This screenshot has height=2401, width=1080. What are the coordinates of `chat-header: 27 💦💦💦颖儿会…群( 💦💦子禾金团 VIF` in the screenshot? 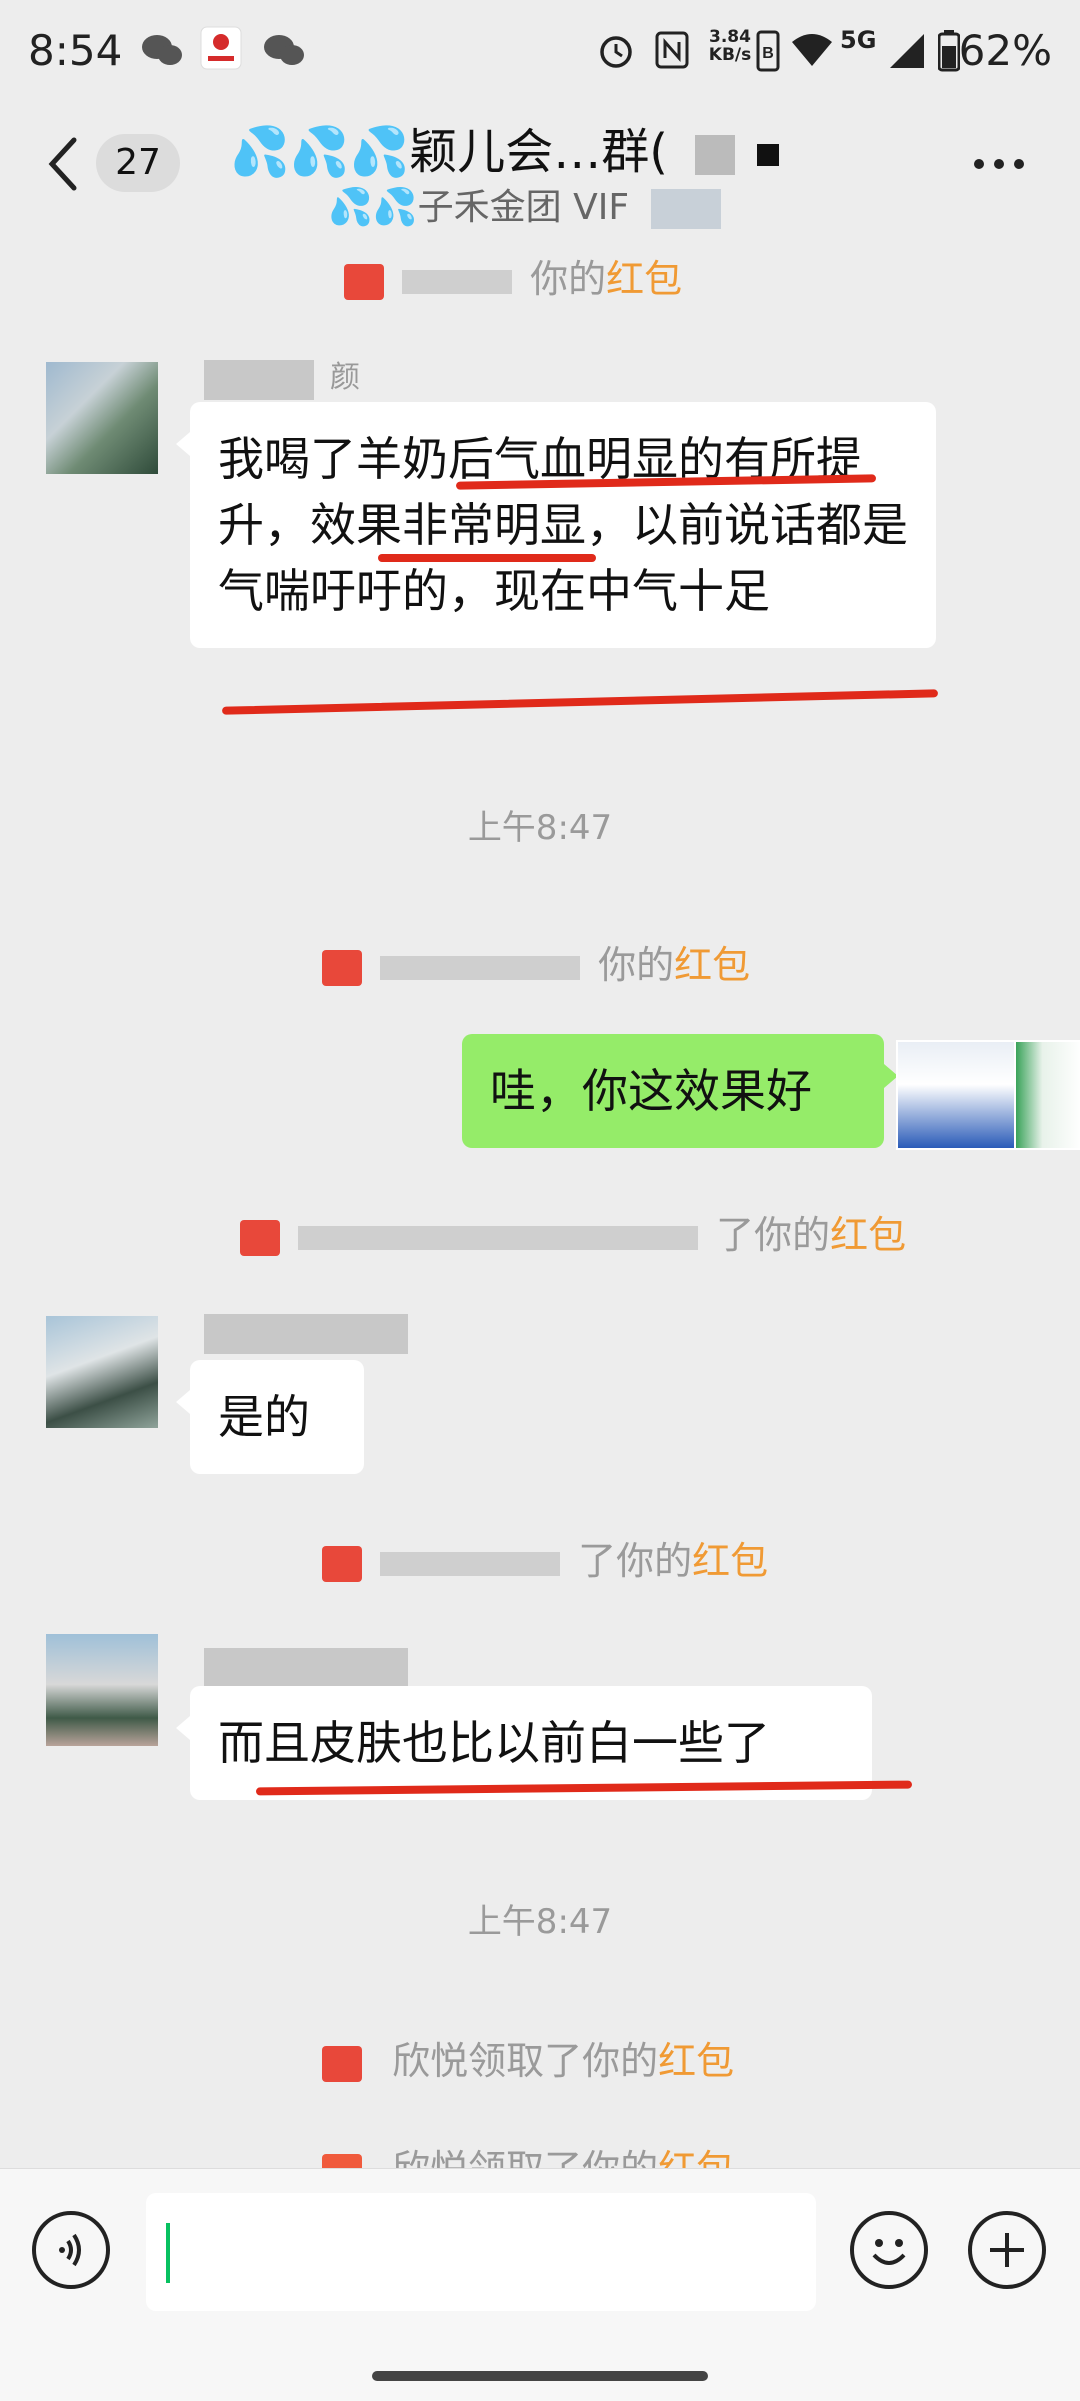 It's located at (540, 169).